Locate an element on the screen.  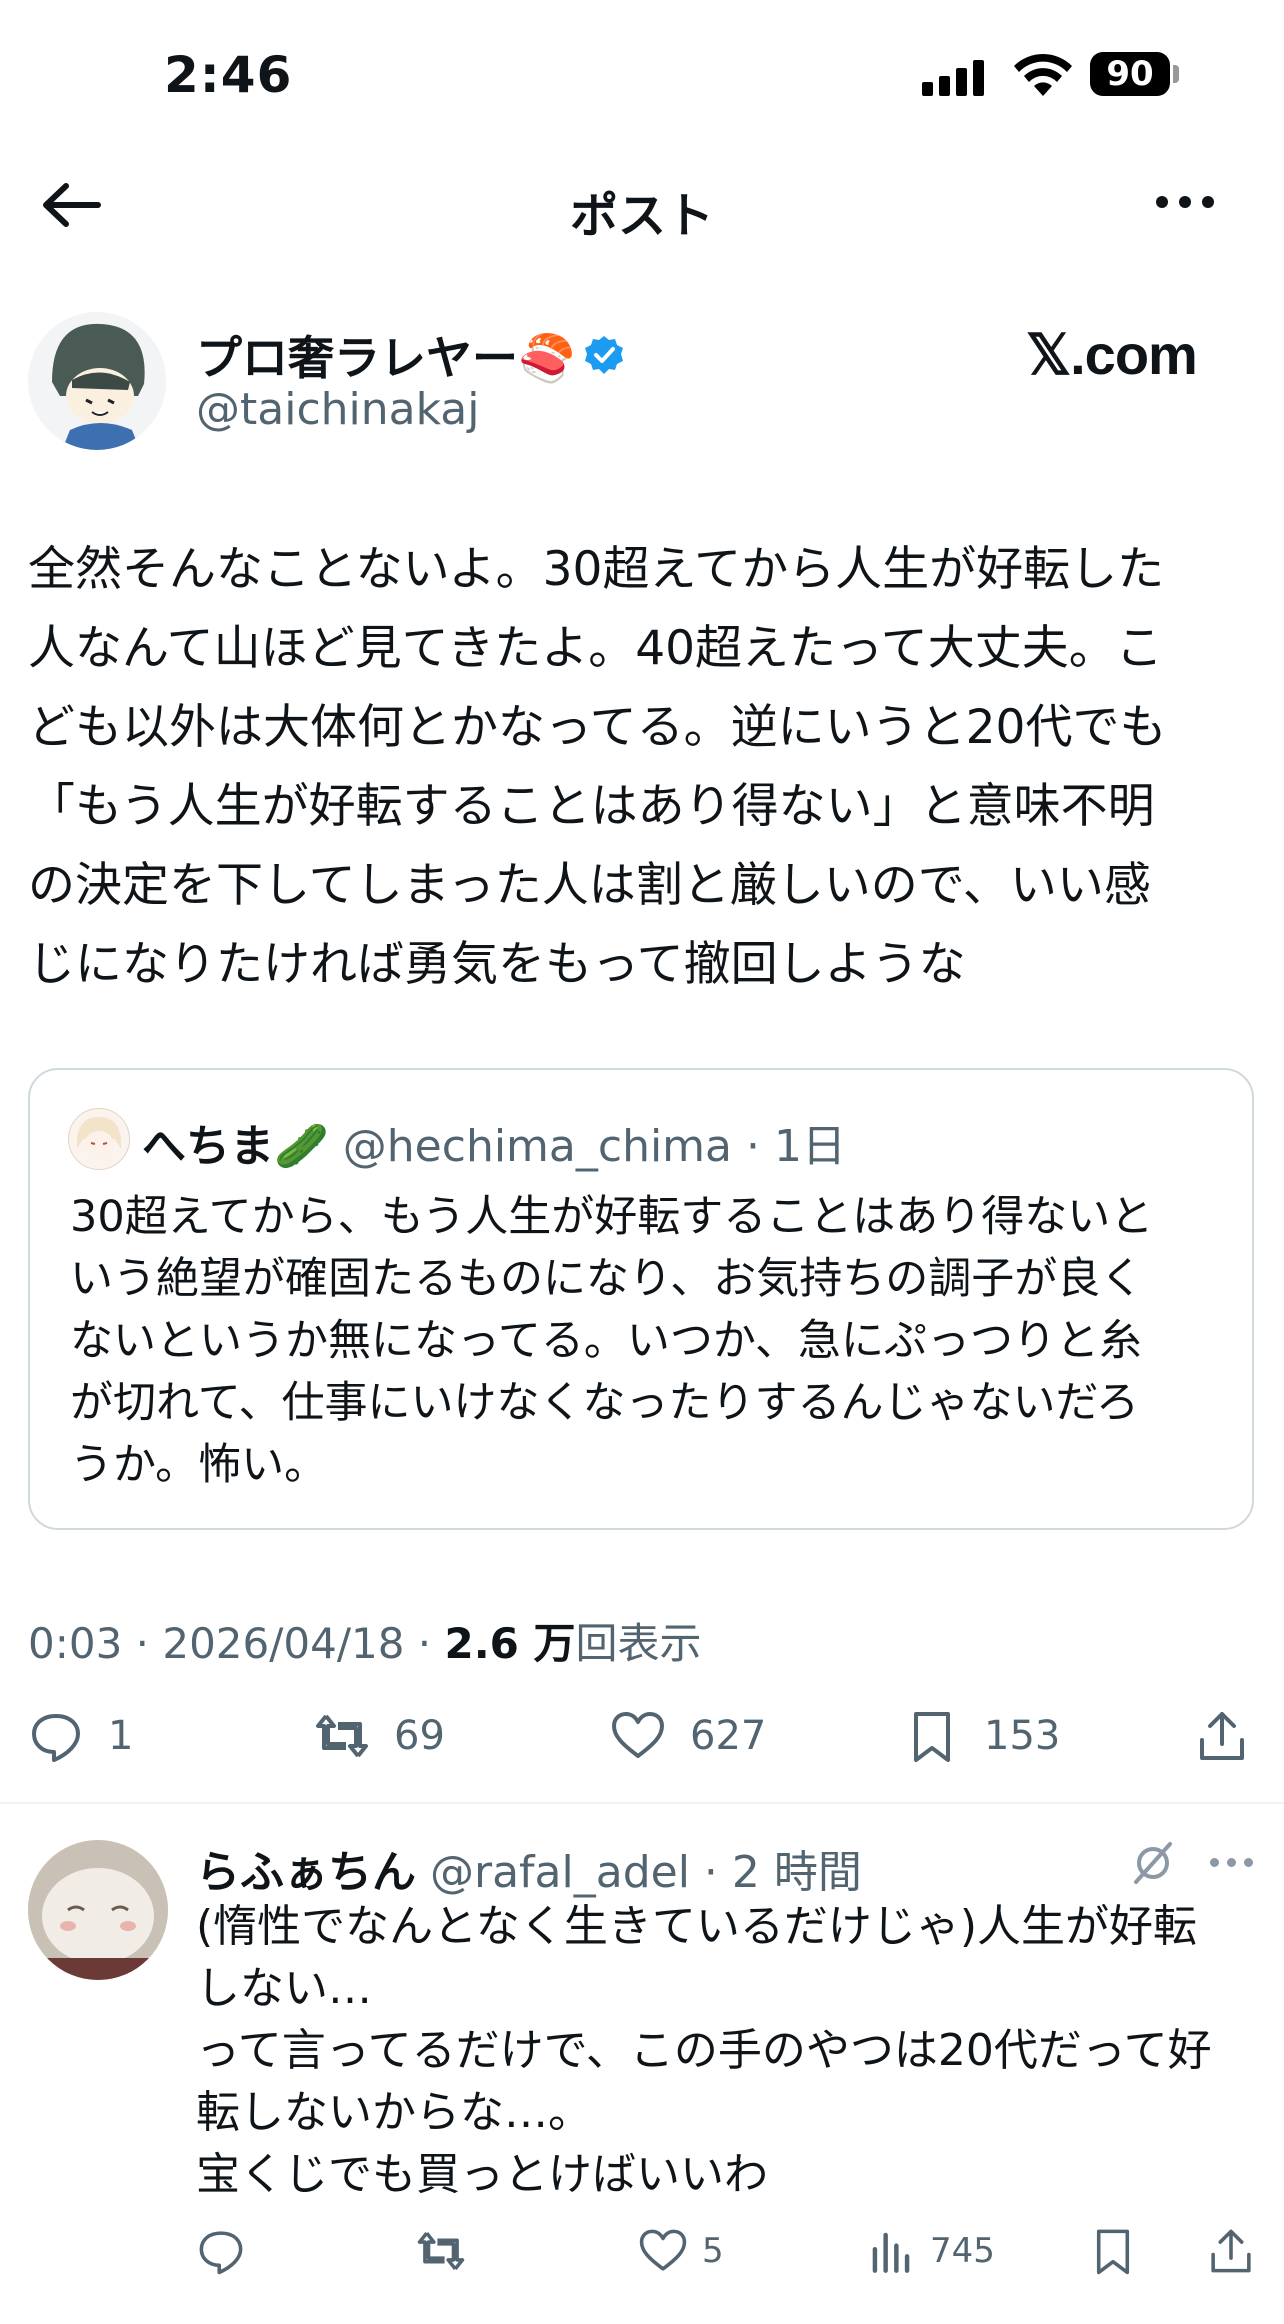
author-name-text: プロ奢ラレヤー🍣 is located at coordinates (386, 358).